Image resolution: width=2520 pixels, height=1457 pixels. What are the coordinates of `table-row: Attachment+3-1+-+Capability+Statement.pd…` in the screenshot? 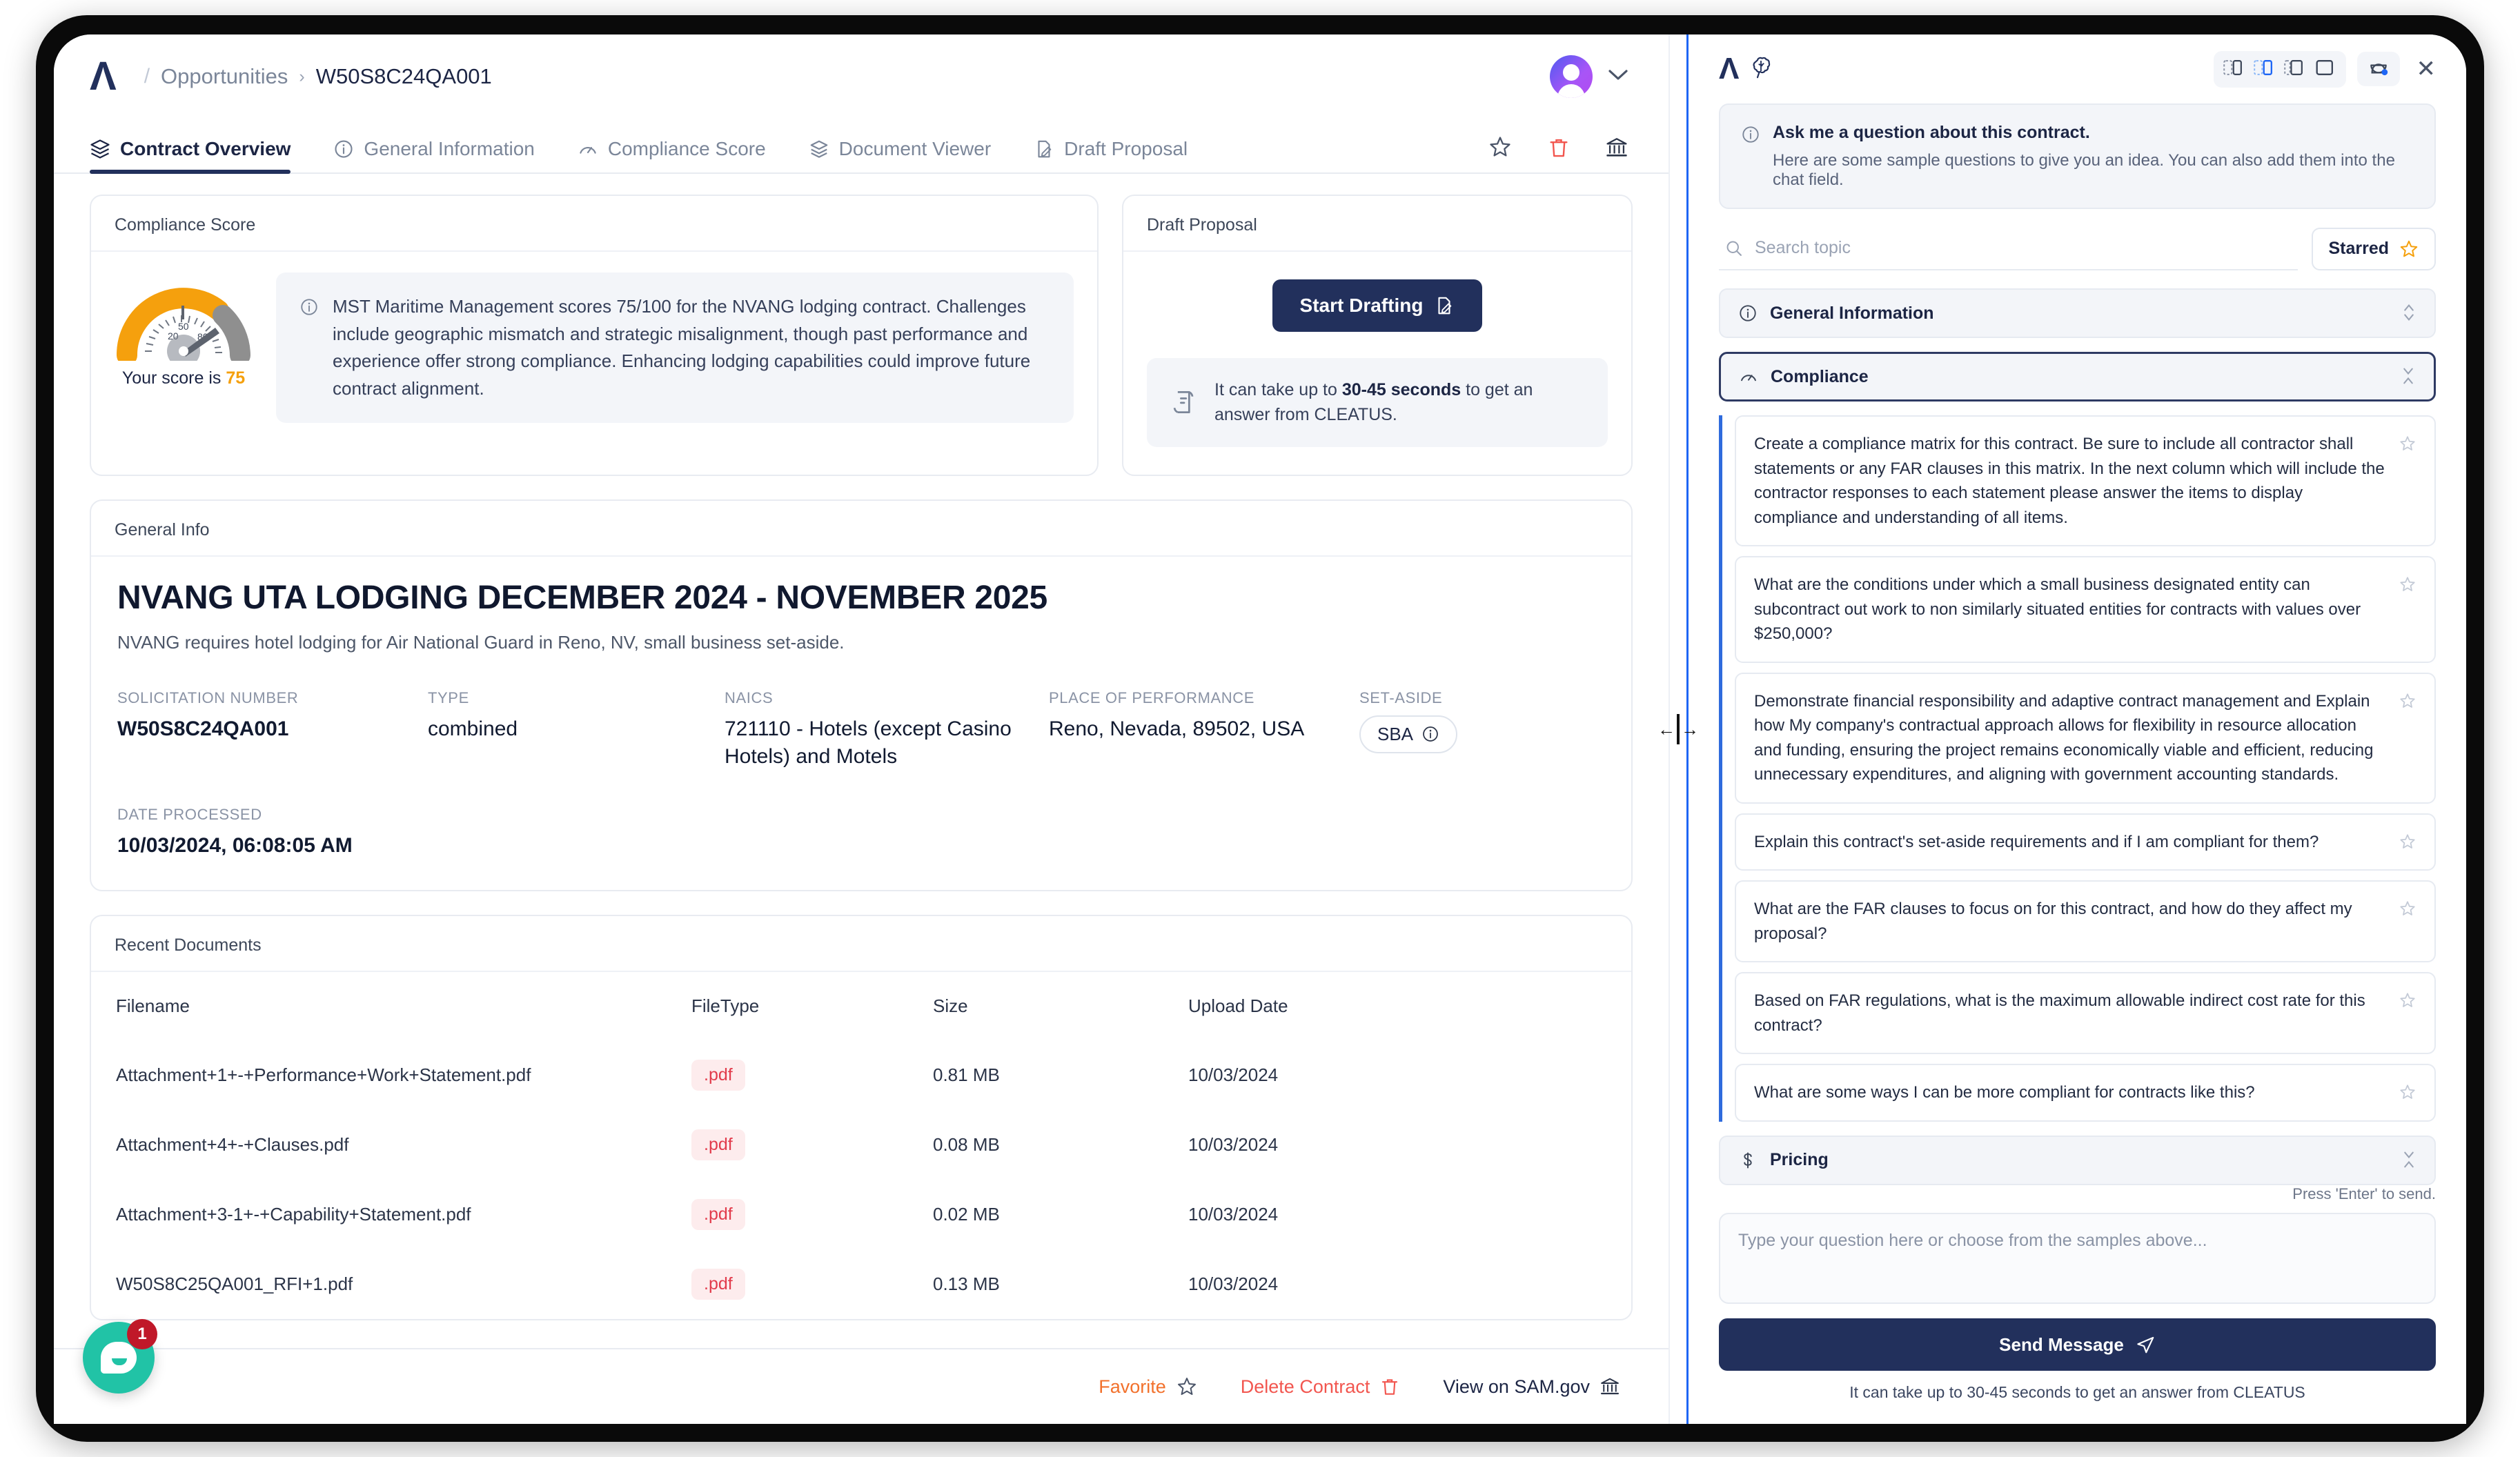 It's located at (861, 1214).